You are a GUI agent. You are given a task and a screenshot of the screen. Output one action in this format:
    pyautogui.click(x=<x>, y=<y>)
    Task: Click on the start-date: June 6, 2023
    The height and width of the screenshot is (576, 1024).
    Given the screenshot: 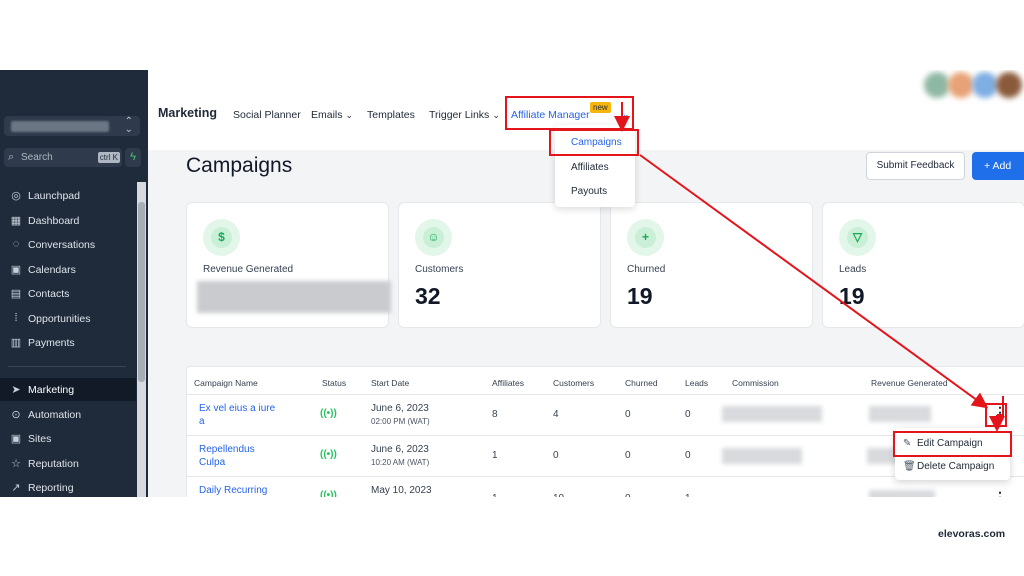 What is the action you would take?
    pyautogui.click(x=400, y=408)
    